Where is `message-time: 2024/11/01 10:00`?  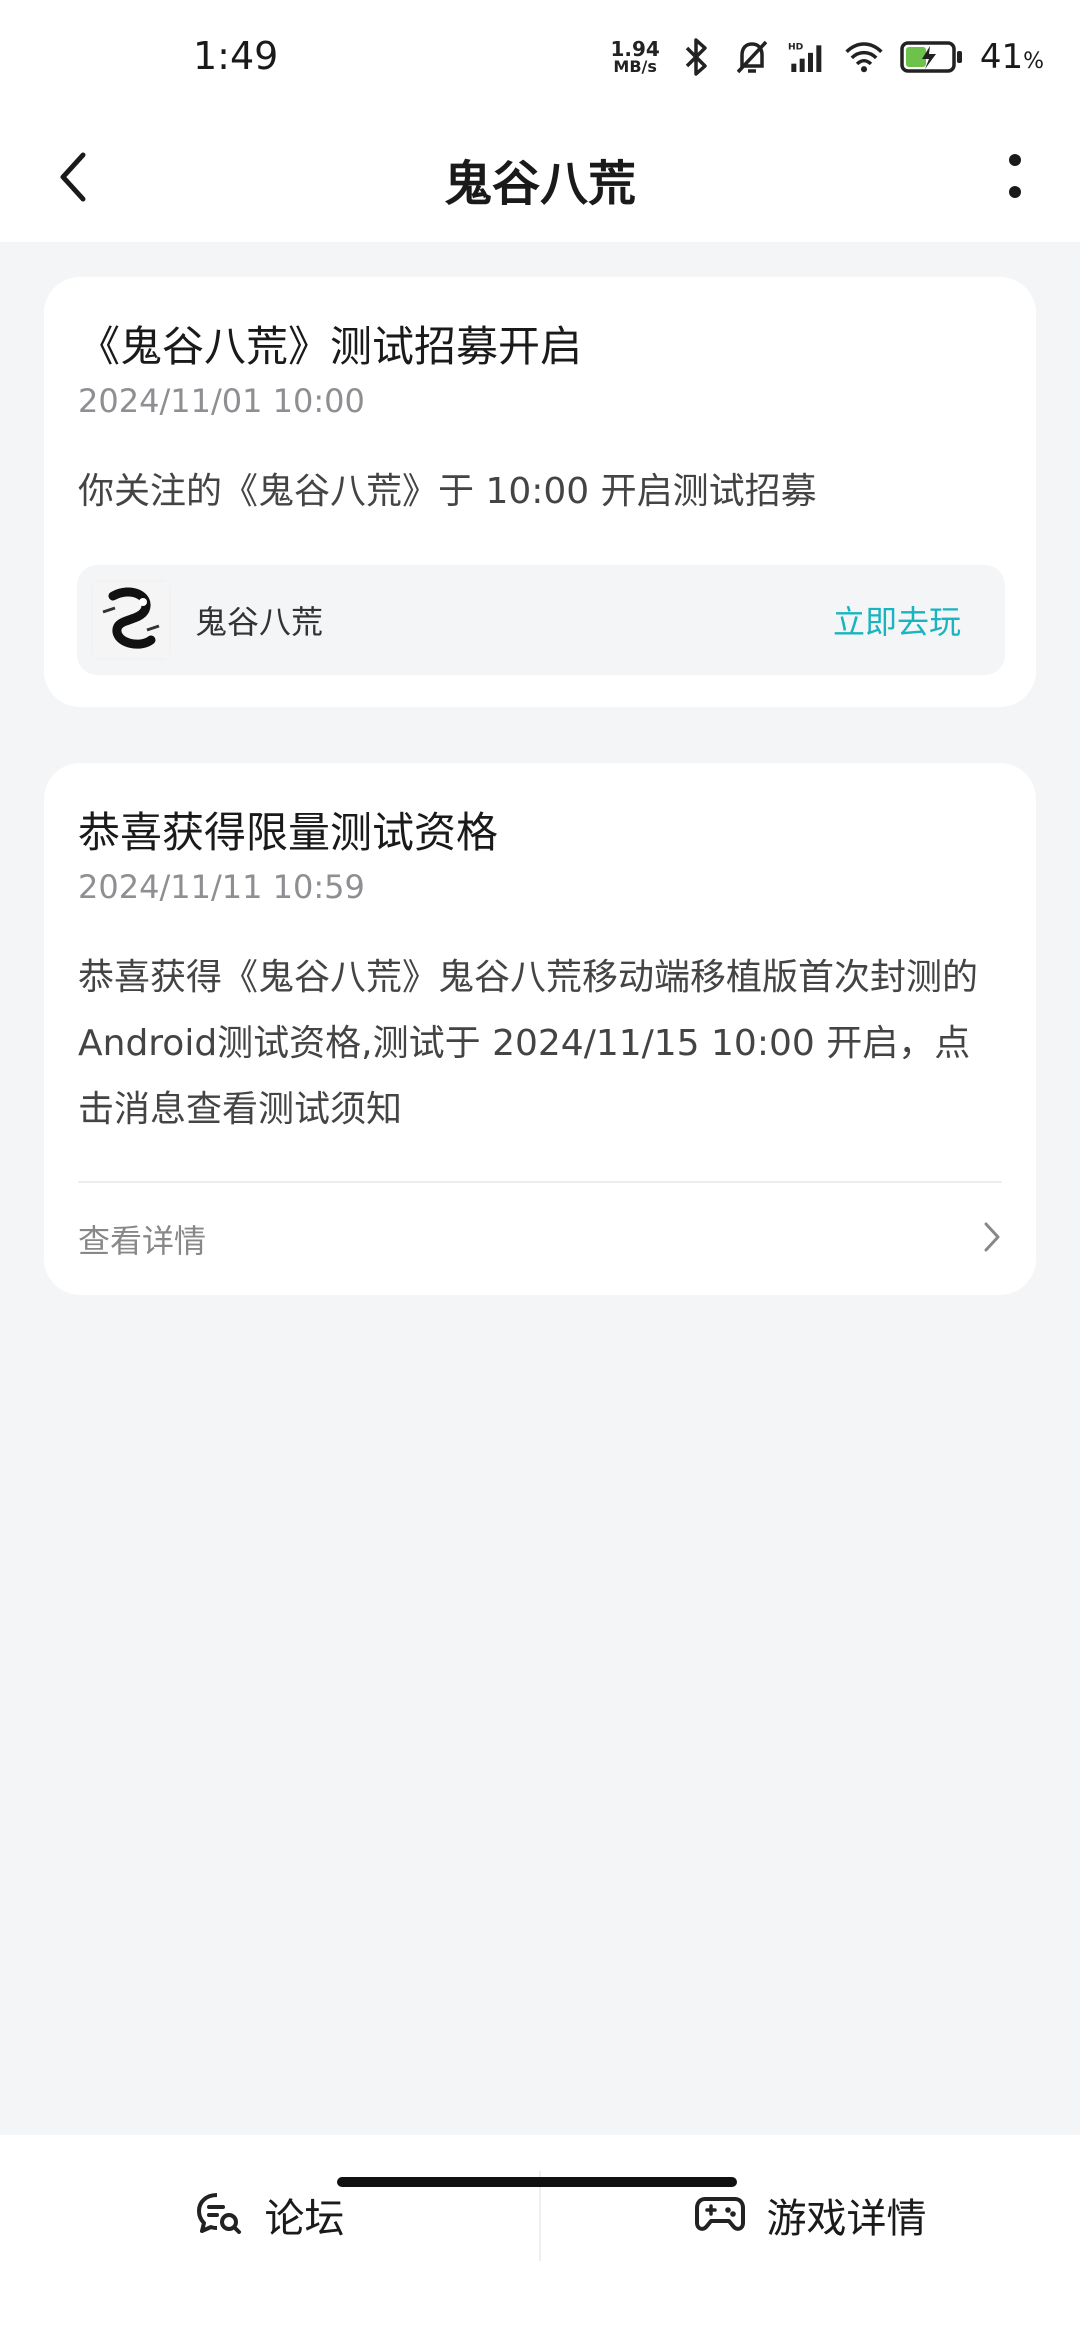 message-time: 2024/11/01 10:00 is located at coordinates (221, 401).